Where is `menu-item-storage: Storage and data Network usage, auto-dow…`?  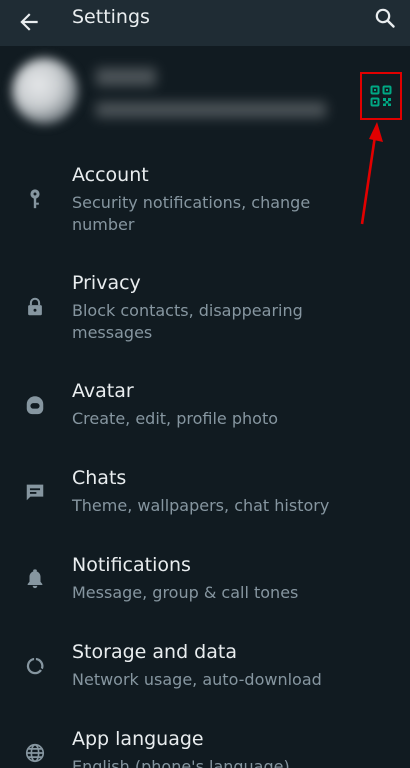
menu-item-storage: Storage and data Network usage, auto-dow… is located at coordinates (205, 671).